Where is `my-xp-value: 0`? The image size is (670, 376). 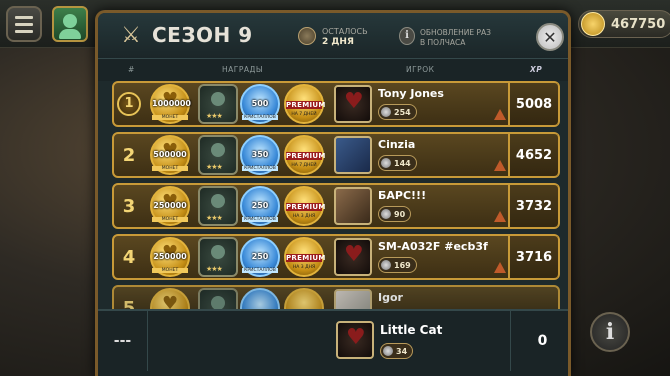
my-xp-value: 0 is located at coordinates (539, 341).